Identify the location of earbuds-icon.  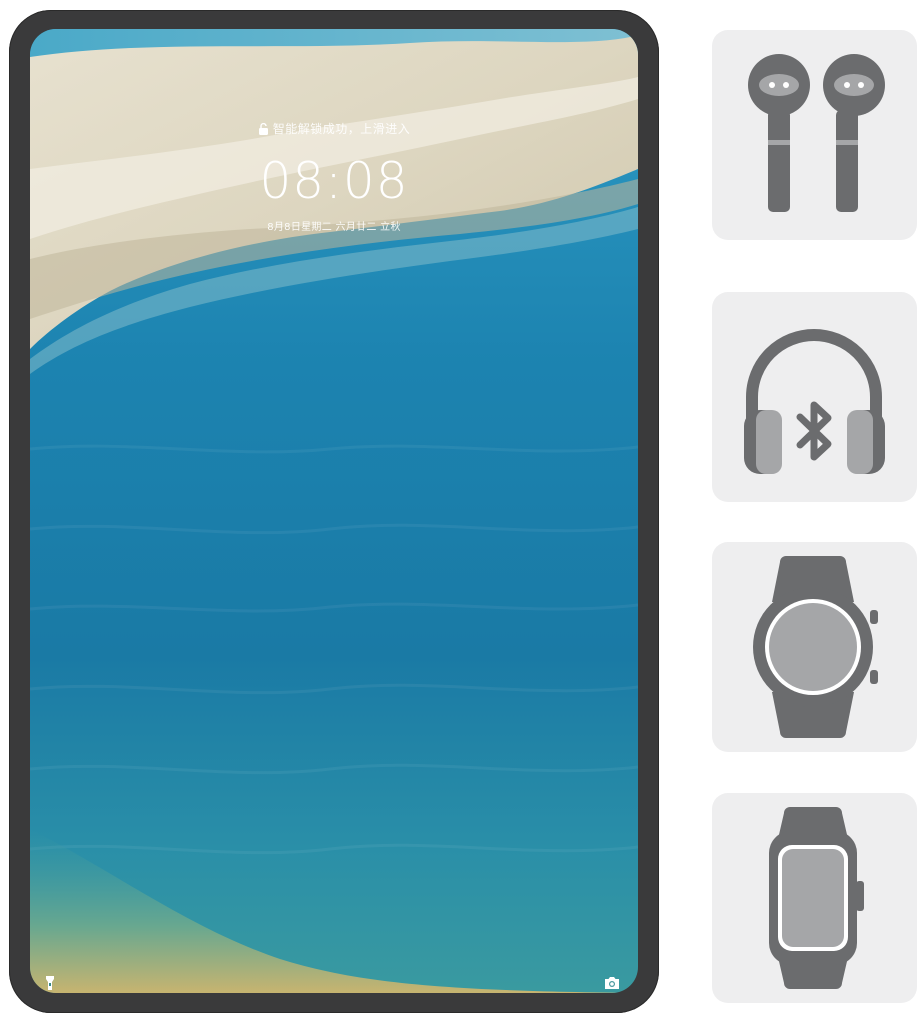
(816, 133).